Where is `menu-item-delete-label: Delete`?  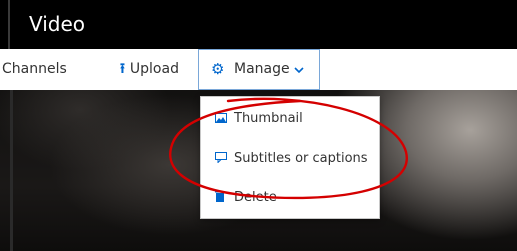
menu-item-delete-label: Delete is located at coordinates (255, 197).